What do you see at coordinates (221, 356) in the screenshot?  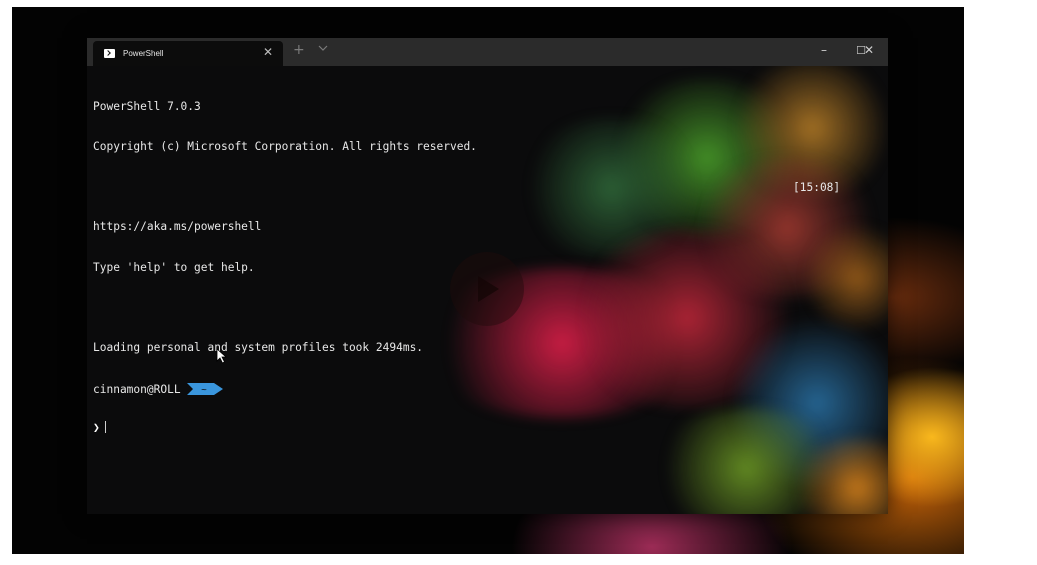 I see `mouse-pointer-icon` at bounding box center [221, 356].